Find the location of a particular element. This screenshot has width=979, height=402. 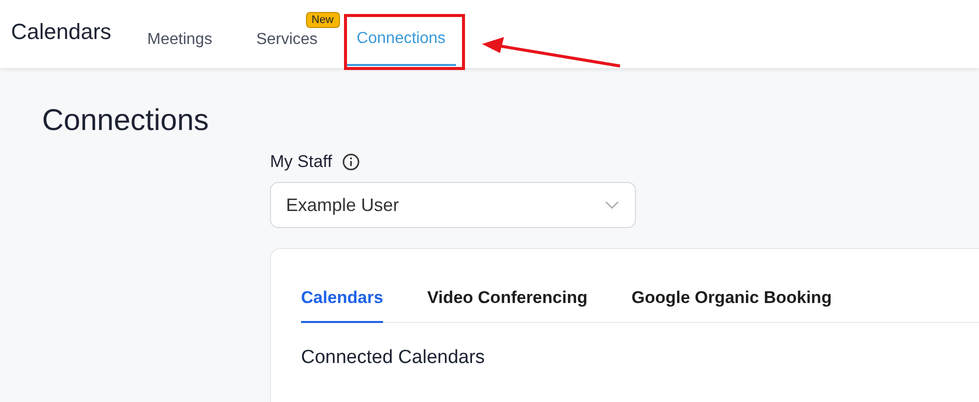

info-icon is located at coordinates (351, 162).